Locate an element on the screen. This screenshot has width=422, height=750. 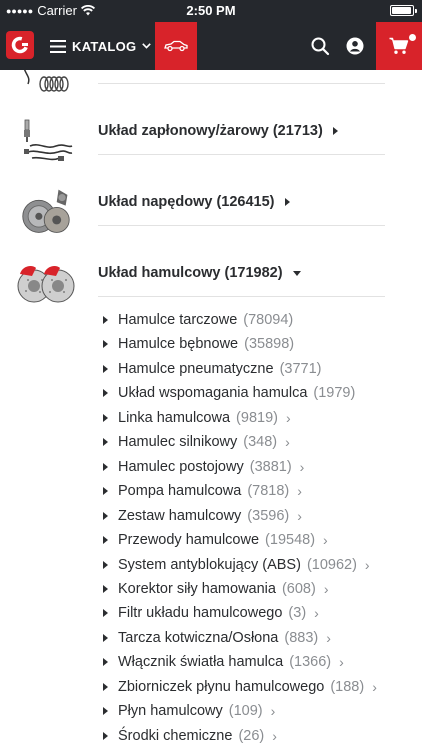
subcategory-name: Układ wspomagania hamulca is located at coordinates (213, 393).